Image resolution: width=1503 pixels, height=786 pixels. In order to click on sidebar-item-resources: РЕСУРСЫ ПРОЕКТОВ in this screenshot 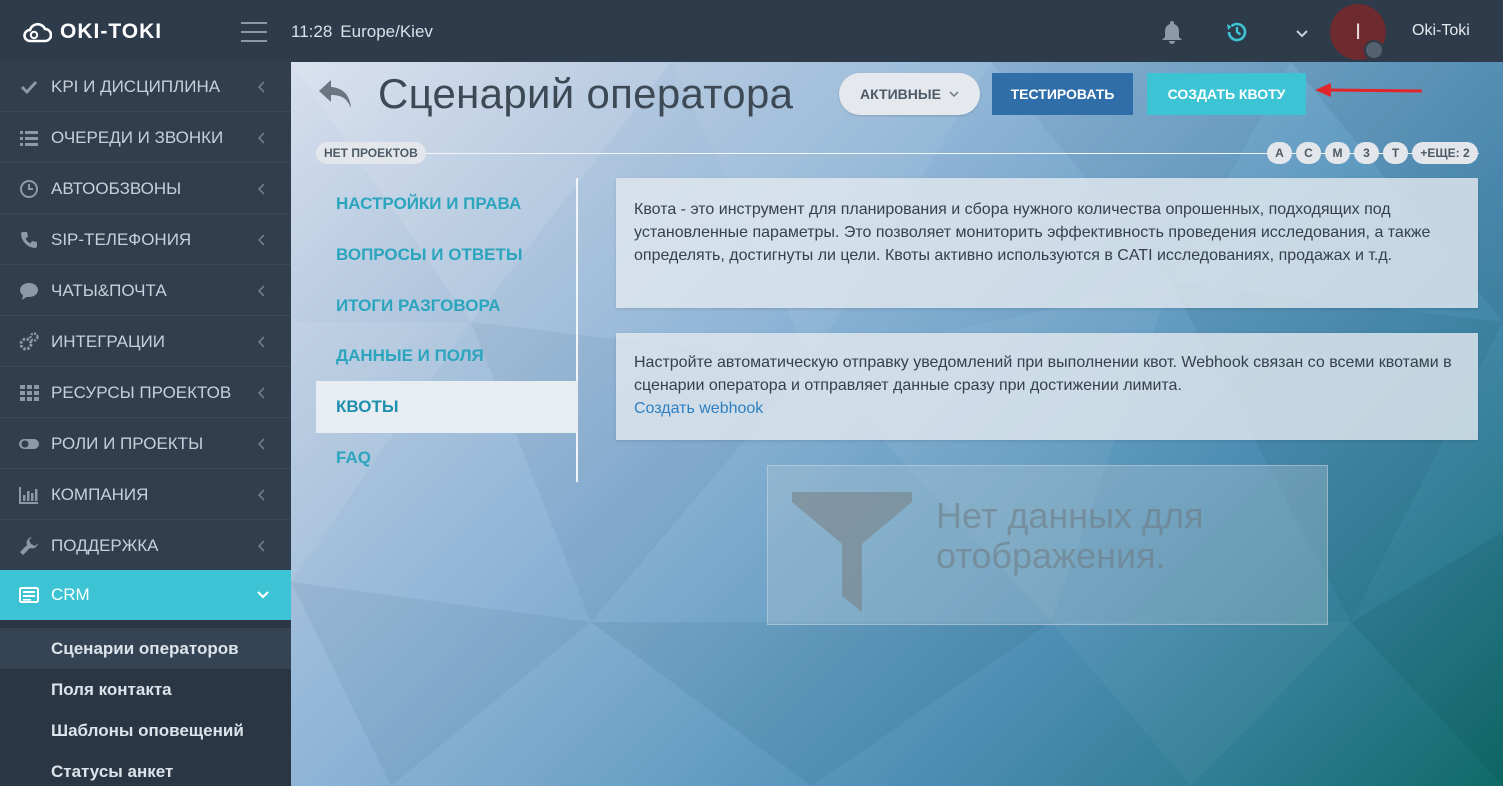, I will do `click(145, 393)`.